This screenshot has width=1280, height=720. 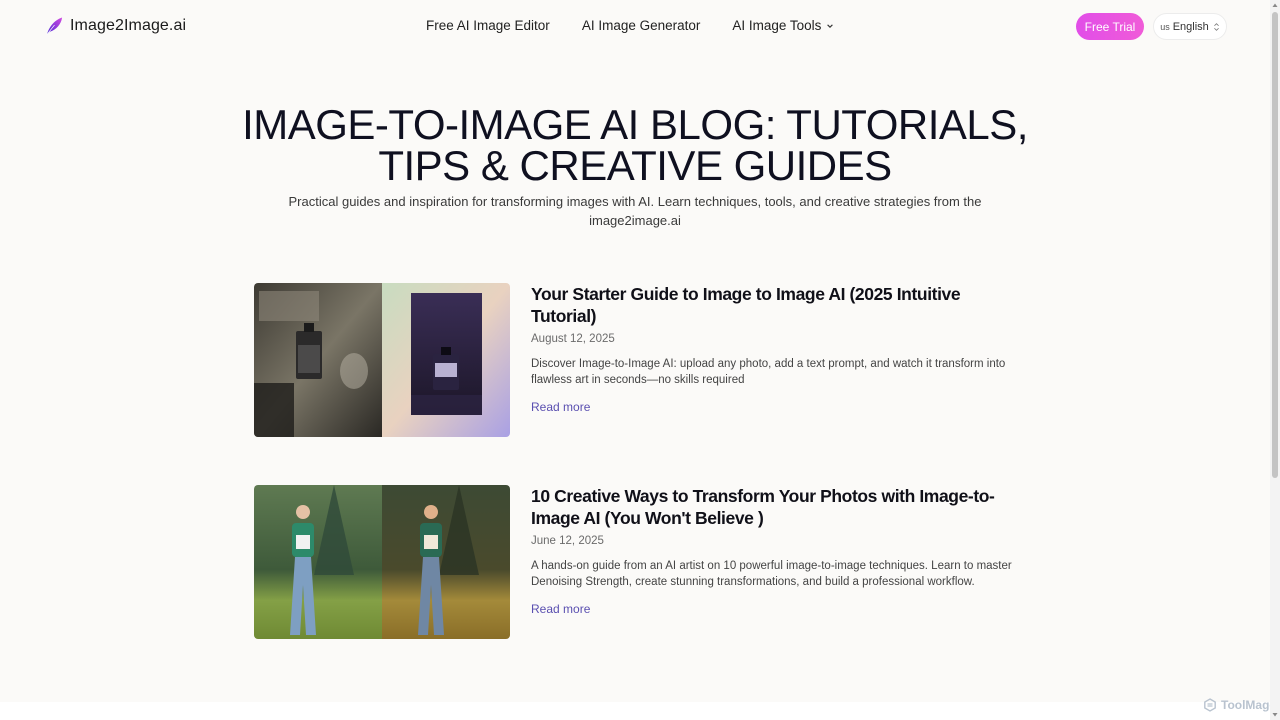 I want to click on page-title-line-1: IMAGE-TO-IMAGE AI BLOG: TUTORIALS,, so click(x=635, y=124).